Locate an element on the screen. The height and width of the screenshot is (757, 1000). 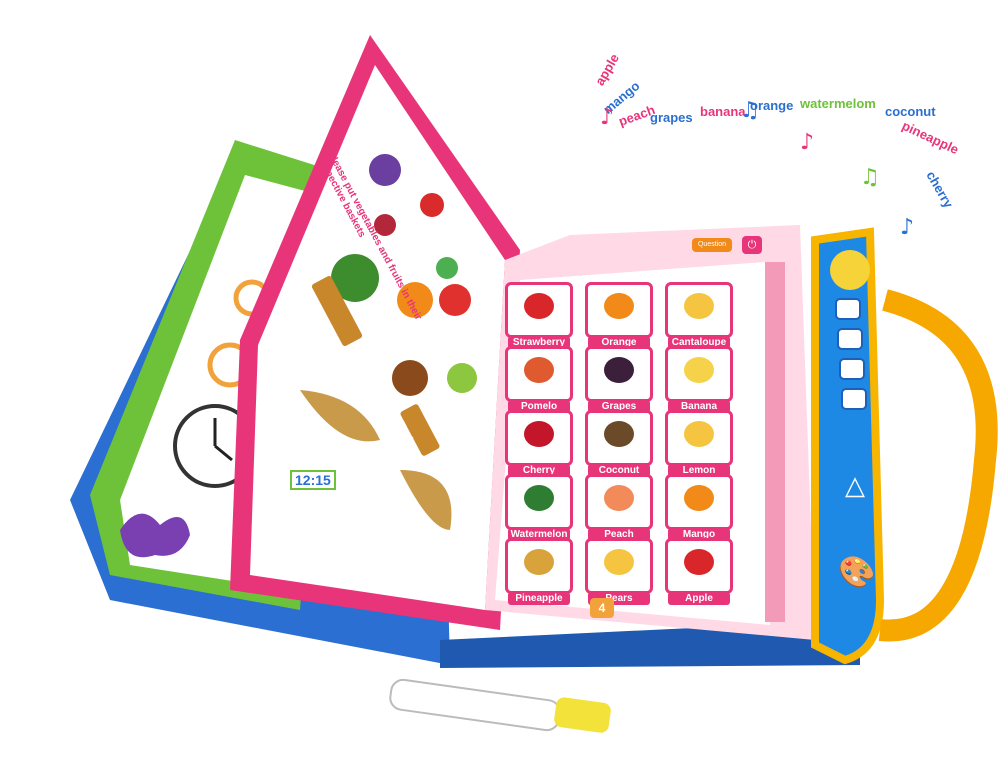
fruit-card: Grapes is located at coordinates (619, 379).